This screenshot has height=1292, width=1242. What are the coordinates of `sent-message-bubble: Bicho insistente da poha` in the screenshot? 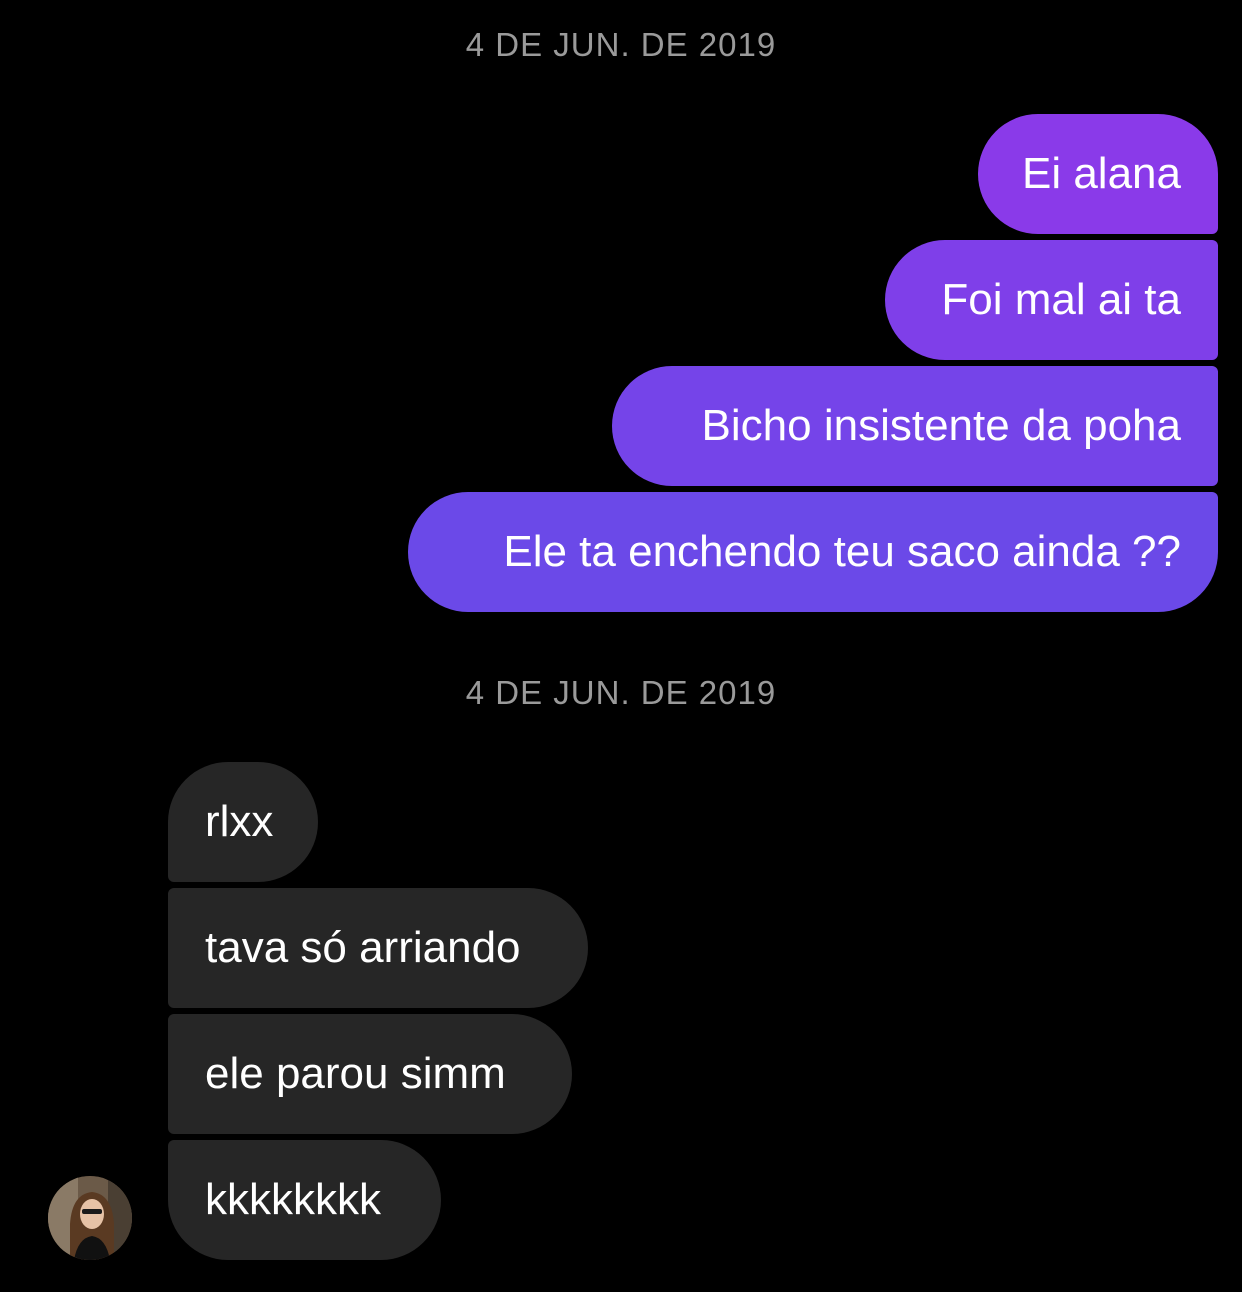 It's located at (915, 426).